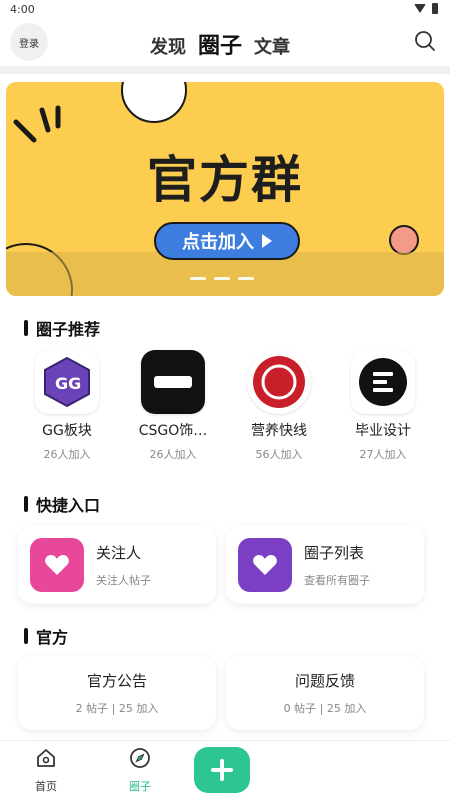 The image size is (450, 800). Describe the element at coordinates (116, 681) in the screenshot. I see `official-card-title: 官方公告` at that location.